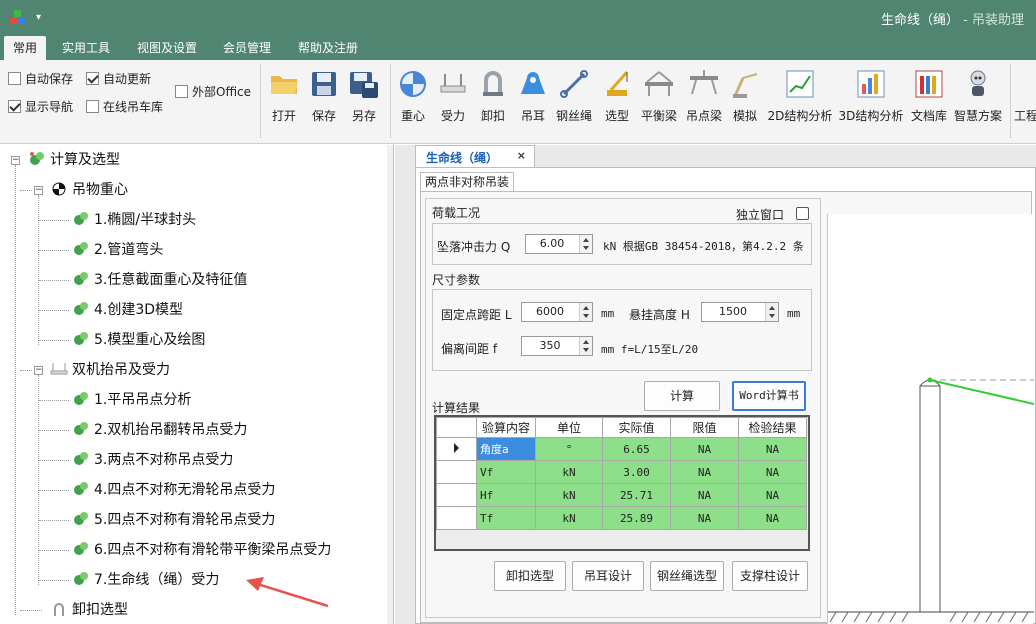 This screenshot has width=1036, height=624. What do you see at coordinates (636, 427) in the screenshot?
I see `column-header: 实际值` at bounding box center [636, 427].